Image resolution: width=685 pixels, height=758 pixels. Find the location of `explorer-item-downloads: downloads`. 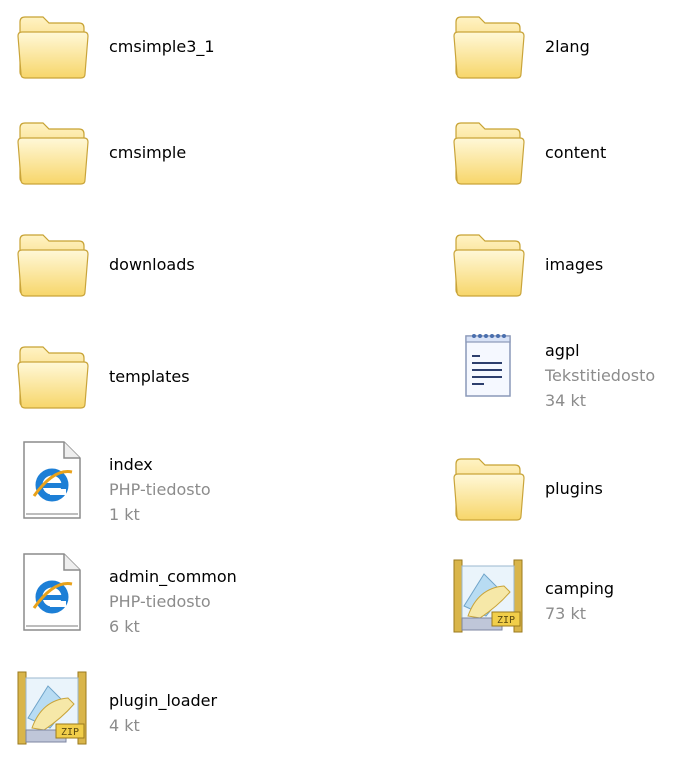

explorer-item-downloads: downloads is located at coordinates (142, 265).